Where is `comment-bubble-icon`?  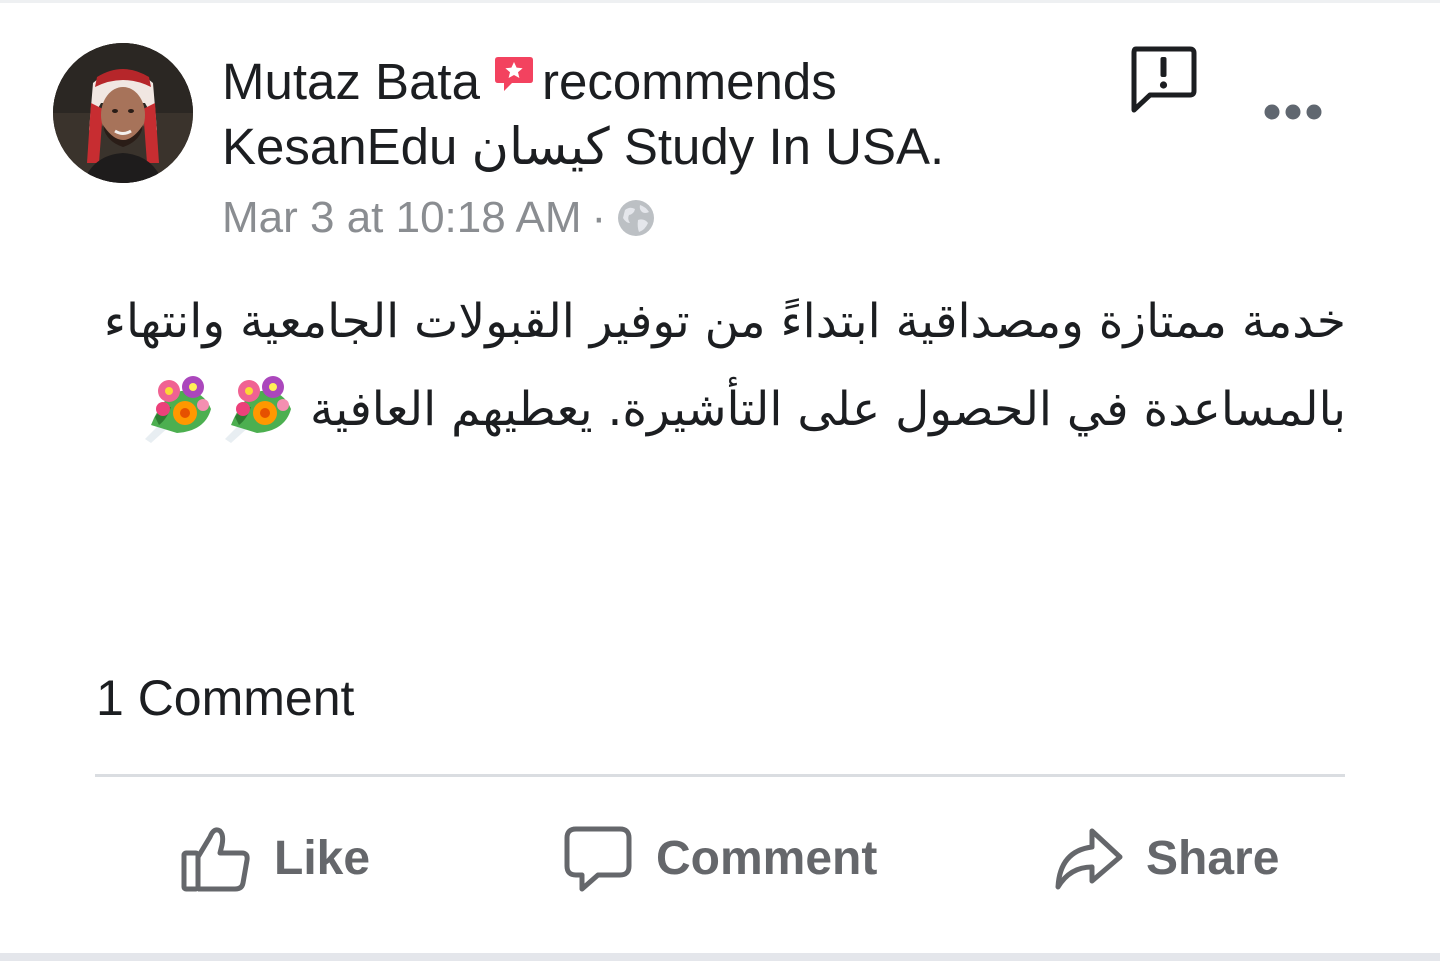
comment-bubble-icon is located at coordinates (598, 859).